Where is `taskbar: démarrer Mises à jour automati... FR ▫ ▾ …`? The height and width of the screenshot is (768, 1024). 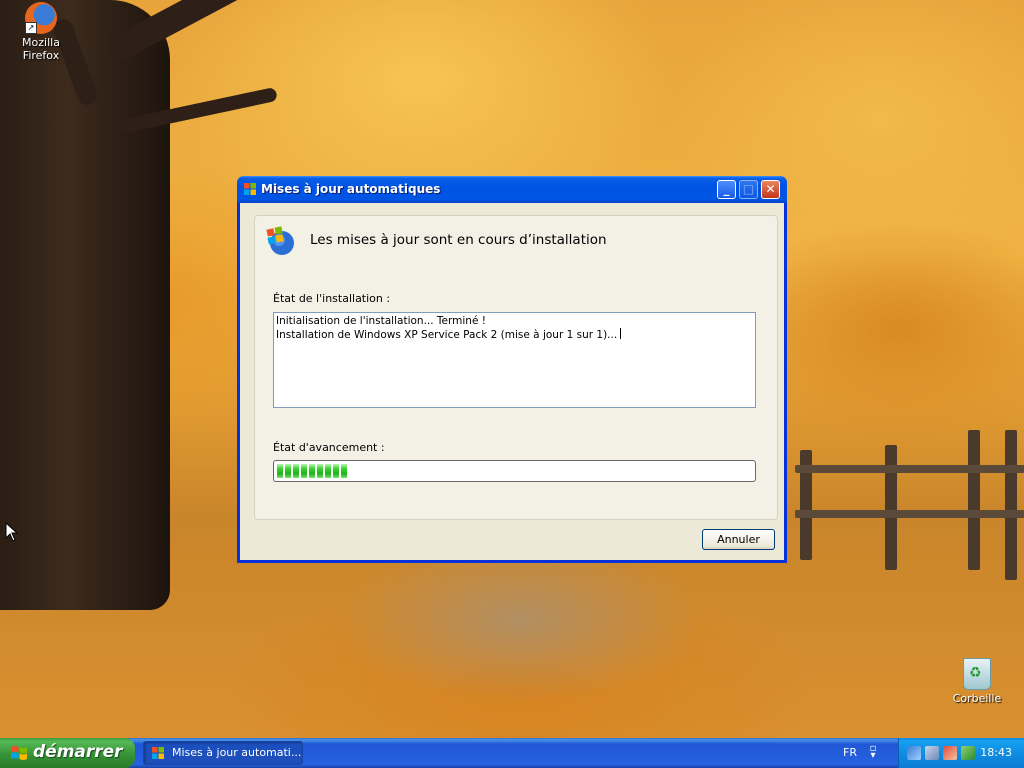
taskbar: démarrer Mises à jour automati... FR ▫ ▾ … is located at coordinates (512, 753).